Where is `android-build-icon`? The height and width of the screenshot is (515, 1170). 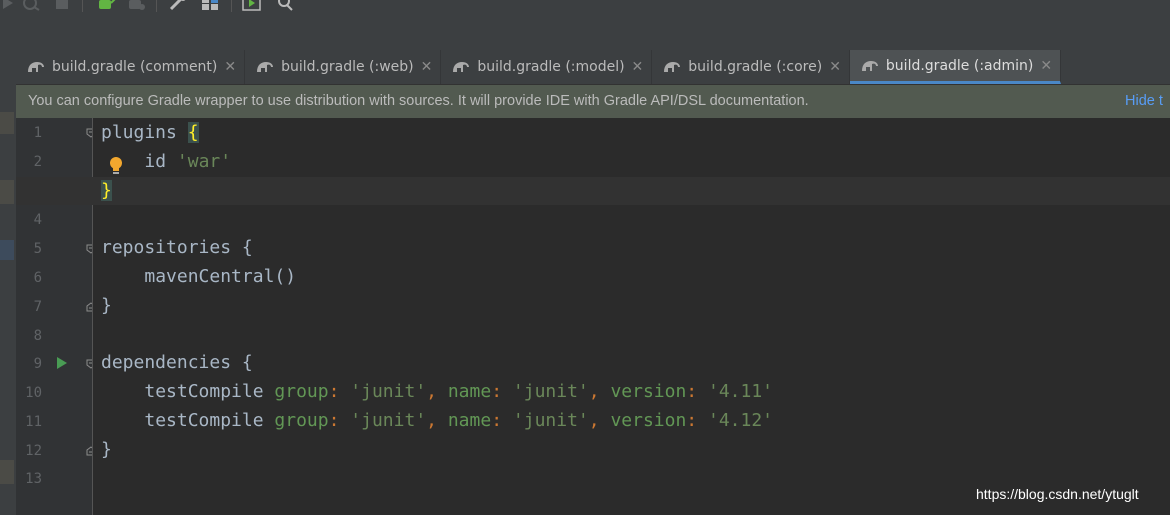 android-build-icon is located at coordinates (106, 6).